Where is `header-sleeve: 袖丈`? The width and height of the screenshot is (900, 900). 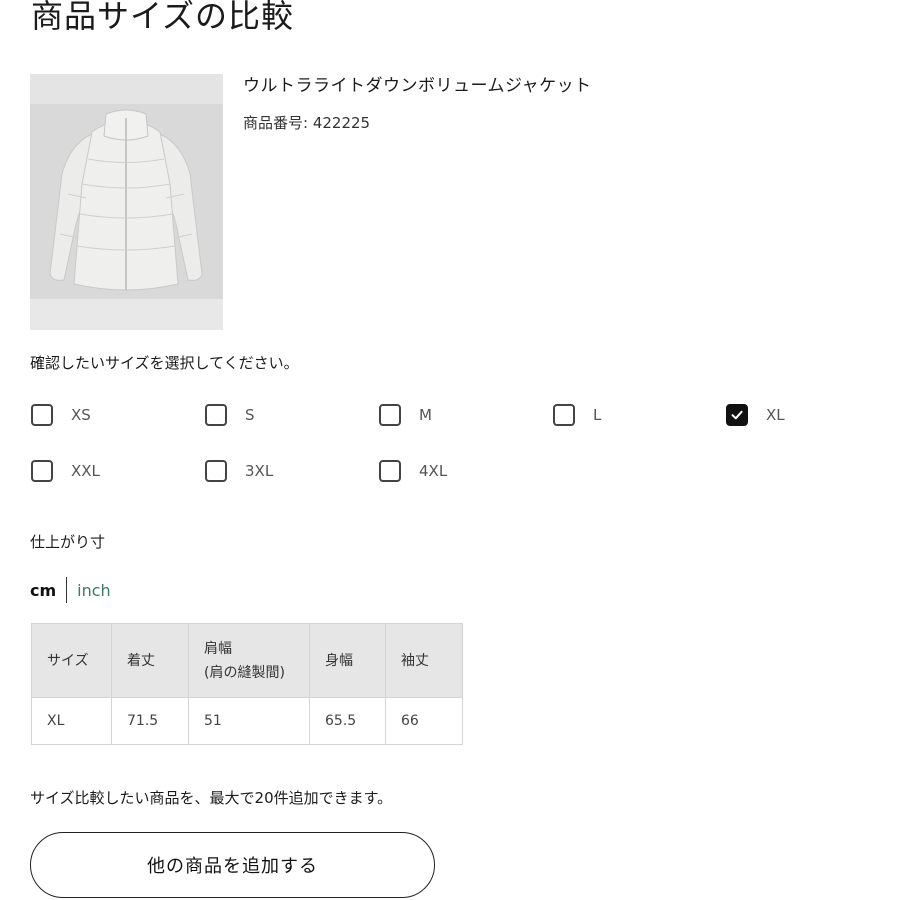
header-sleeve: 袖丈 is located at coordinates (424, 660).